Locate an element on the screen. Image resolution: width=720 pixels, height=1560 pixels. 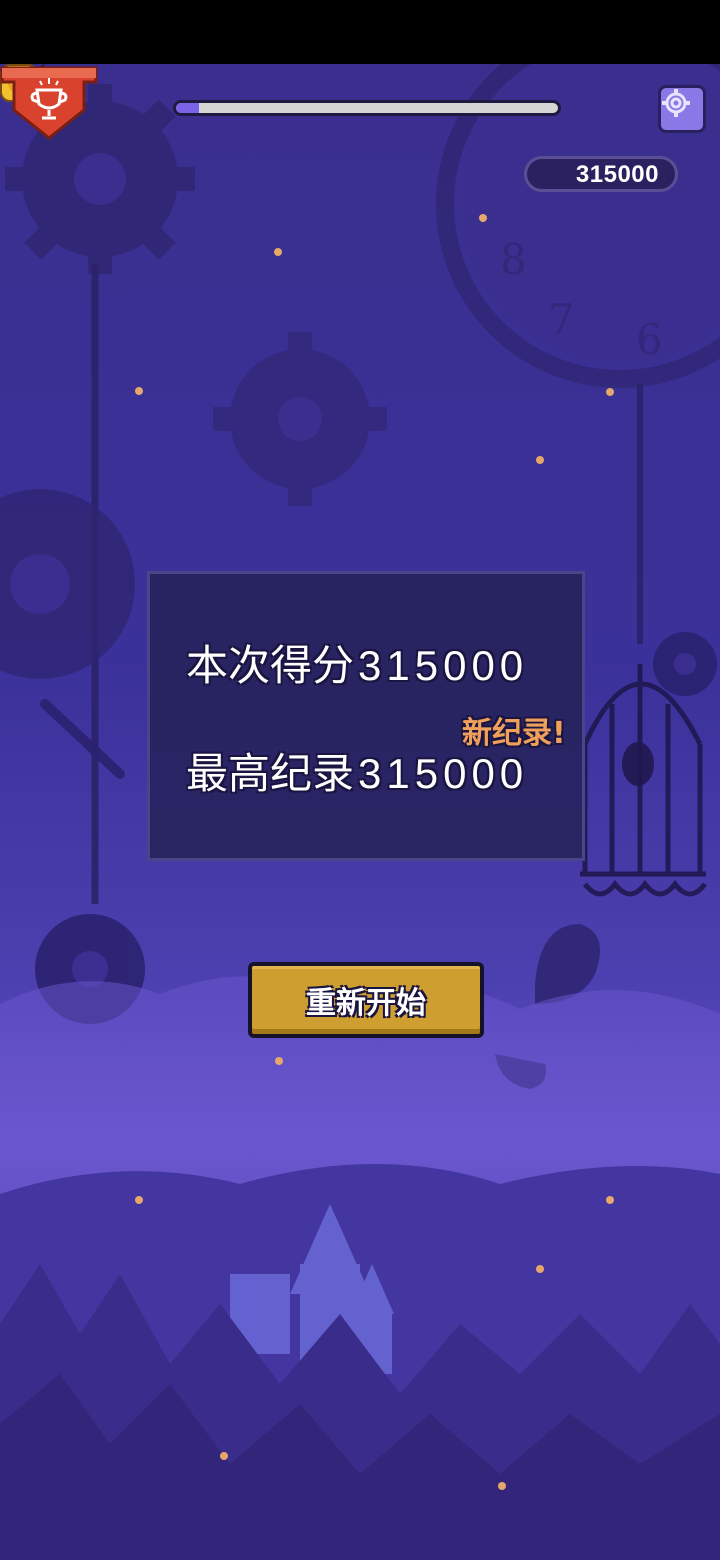
trophy-icon is located at coordinates (49, 103).